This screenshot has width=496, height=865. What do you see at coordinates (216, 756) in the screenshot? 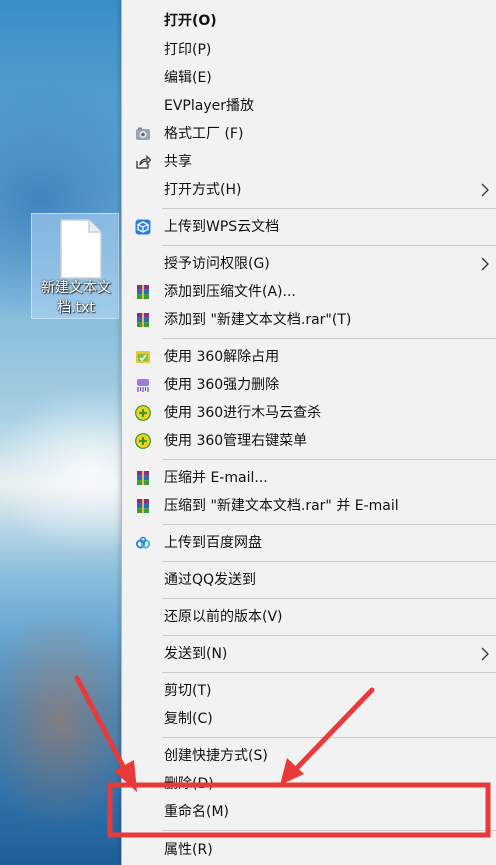
I see `menu-item-label: 创建快捷方式(S)` at bounding box center [216, 756].